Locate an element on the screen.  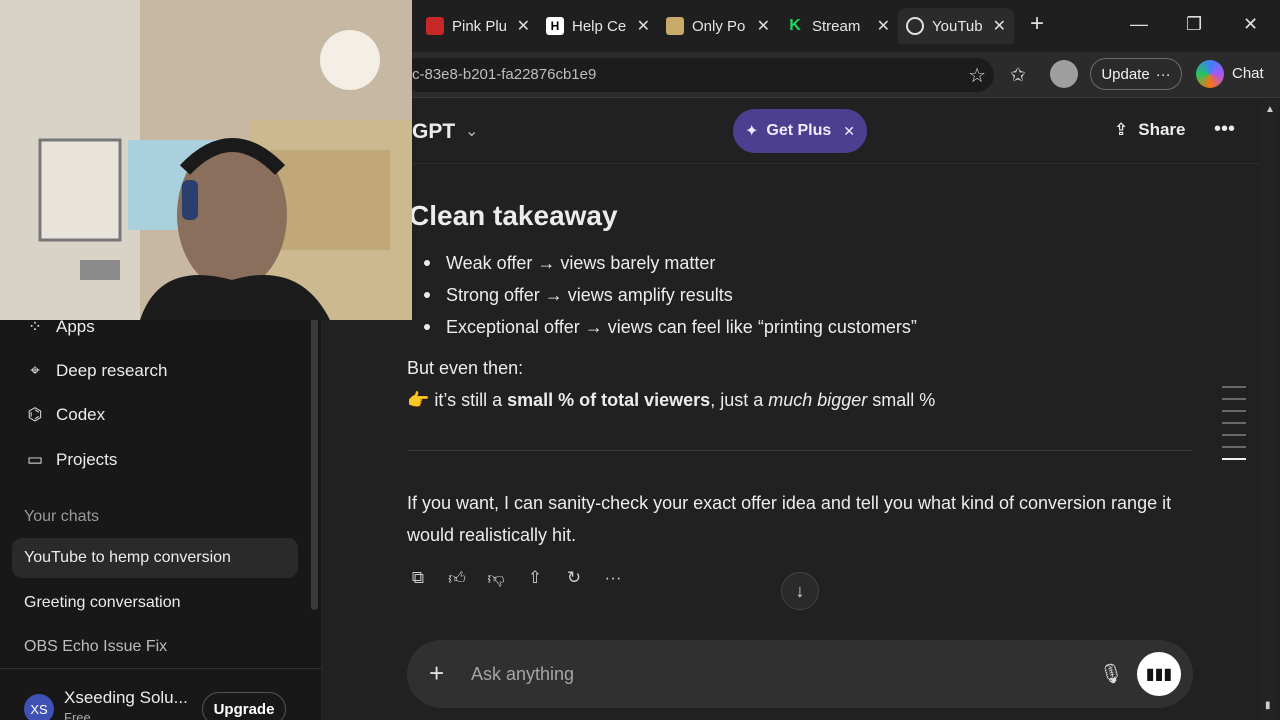
get-plus-button: ✦ Get Plus ✕ is located at coordinates (800, 131).